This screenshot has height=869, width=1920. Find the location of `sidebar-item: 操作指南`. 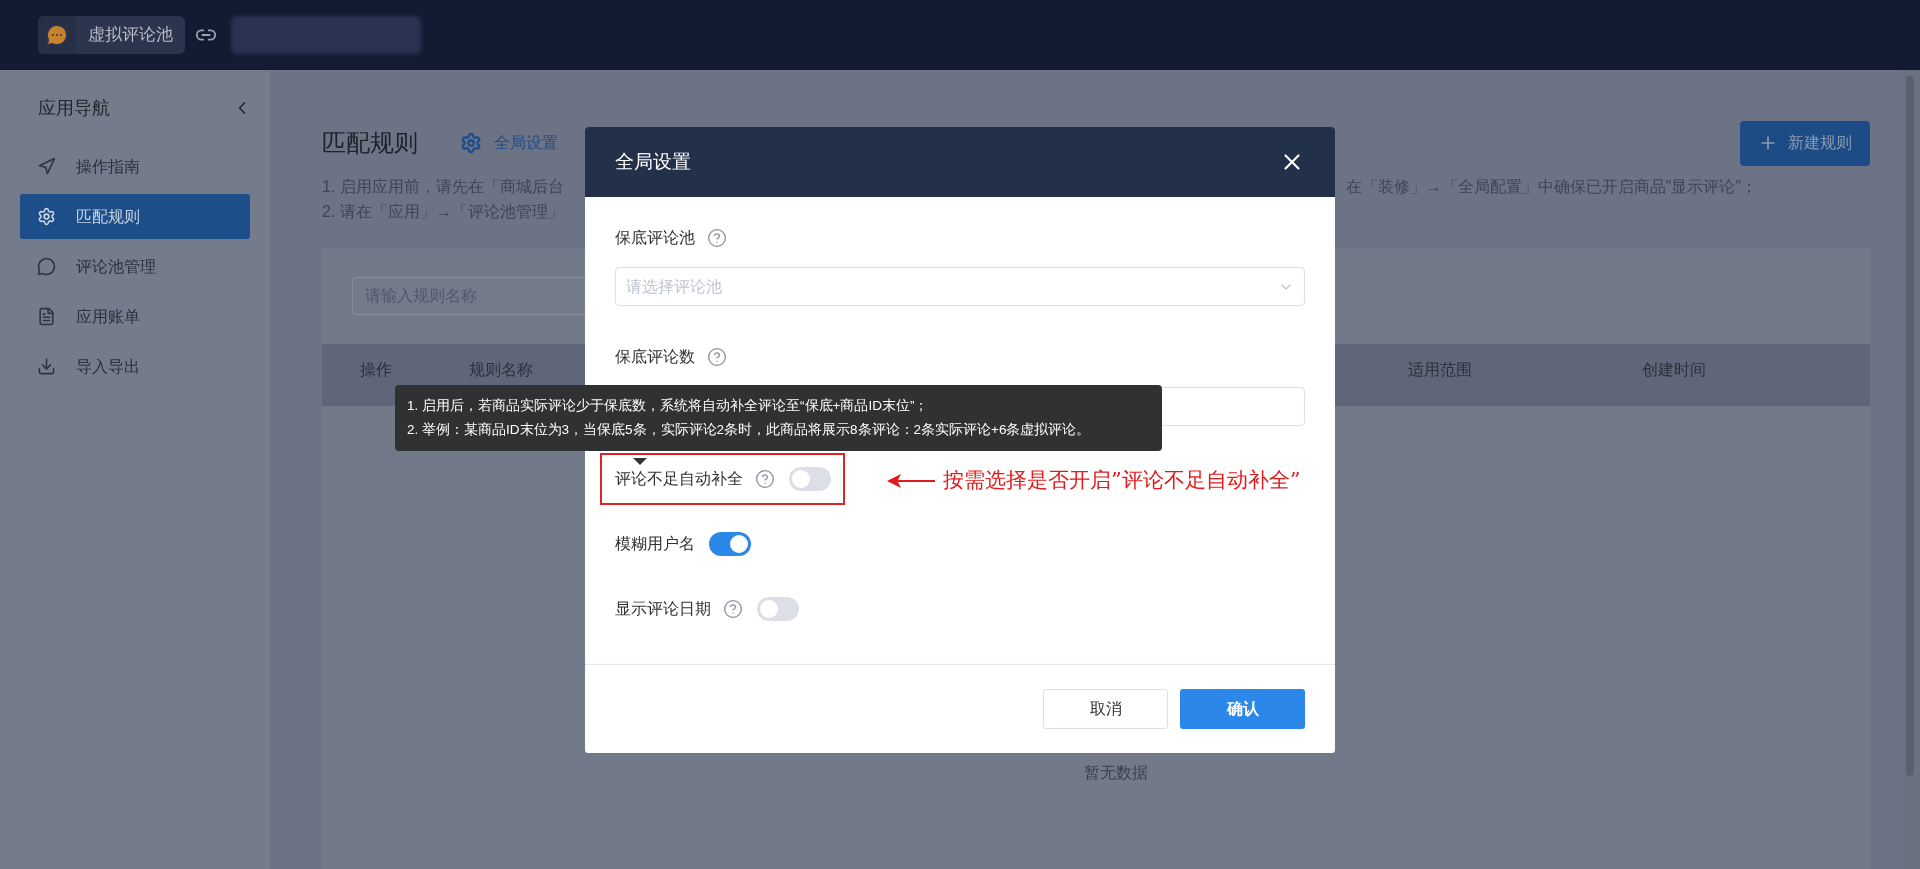

sidebar-item: 操作指南 is located at coordinates (135, 166).